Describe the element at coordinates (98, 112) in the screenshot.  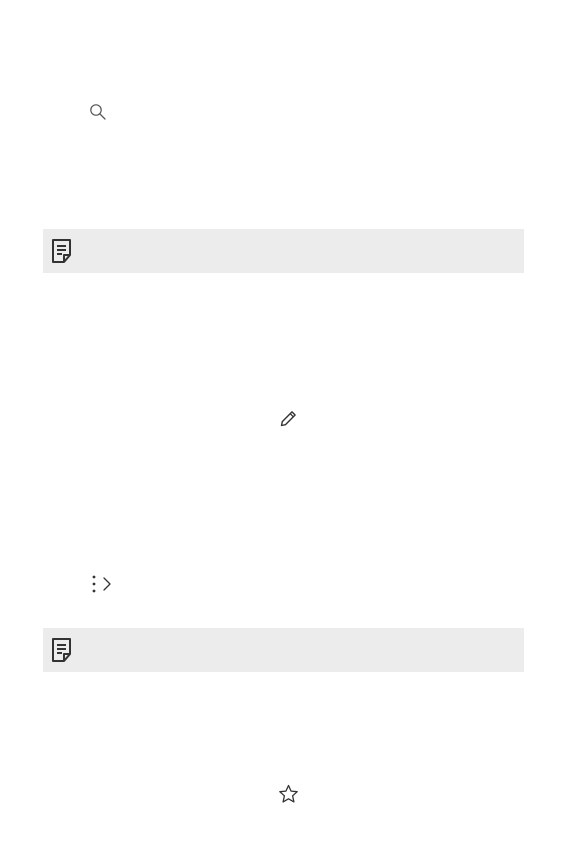
I see `search-icon` at that location.